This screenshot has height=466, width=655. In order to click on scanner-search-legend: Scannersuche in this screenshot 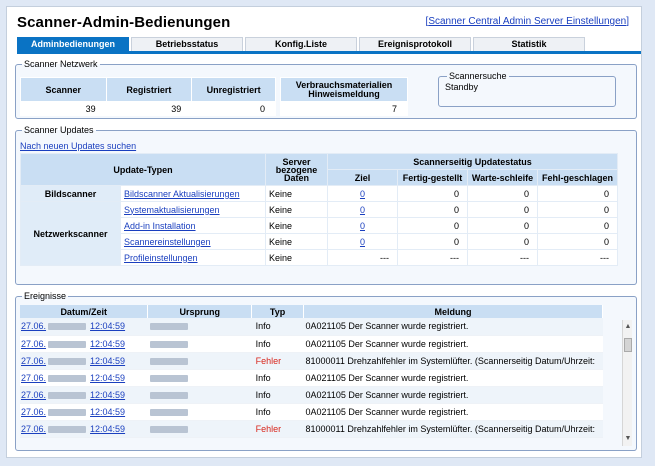, I will do `click(478, 76)`.